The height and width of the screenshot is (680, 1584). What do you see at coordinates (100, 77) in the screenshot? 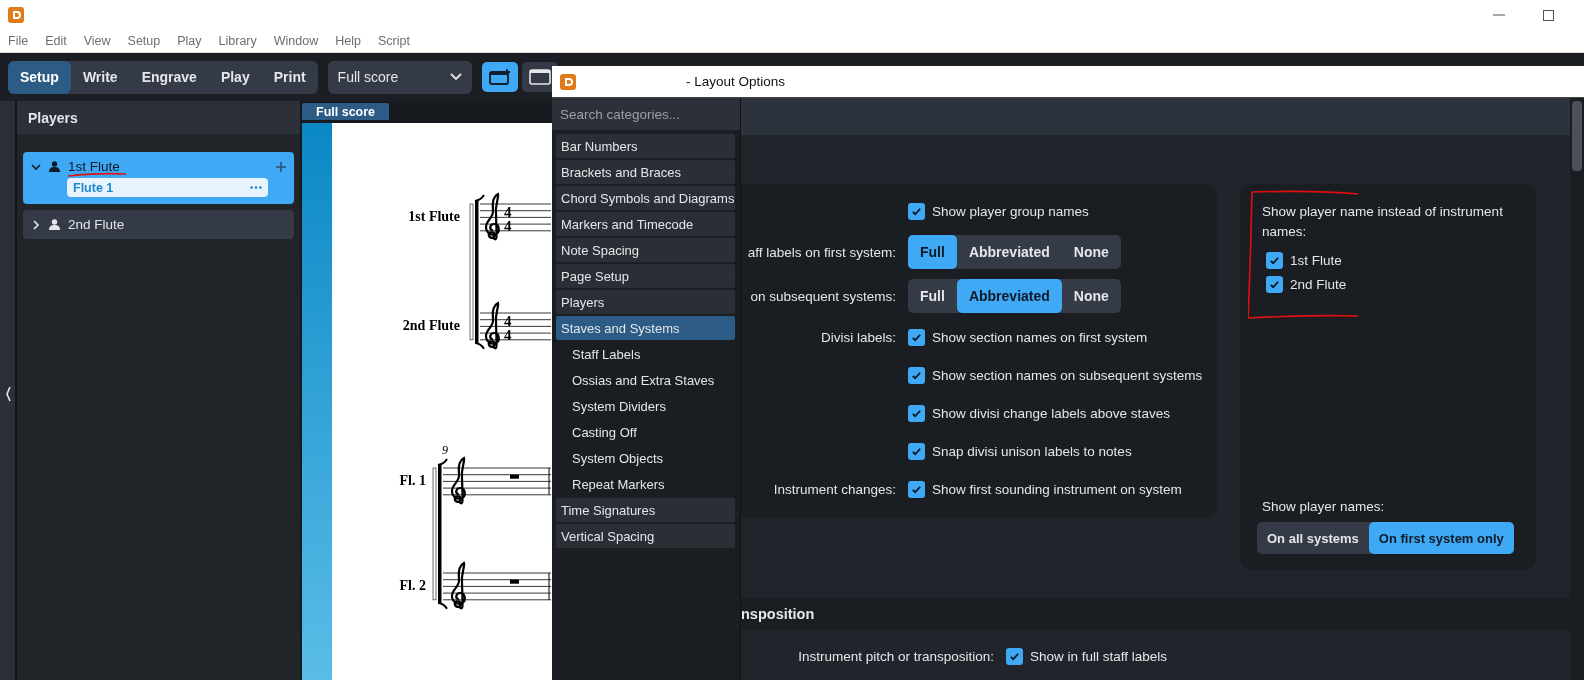
I see `mode-tab: Write` at bounding box center [100, 77].